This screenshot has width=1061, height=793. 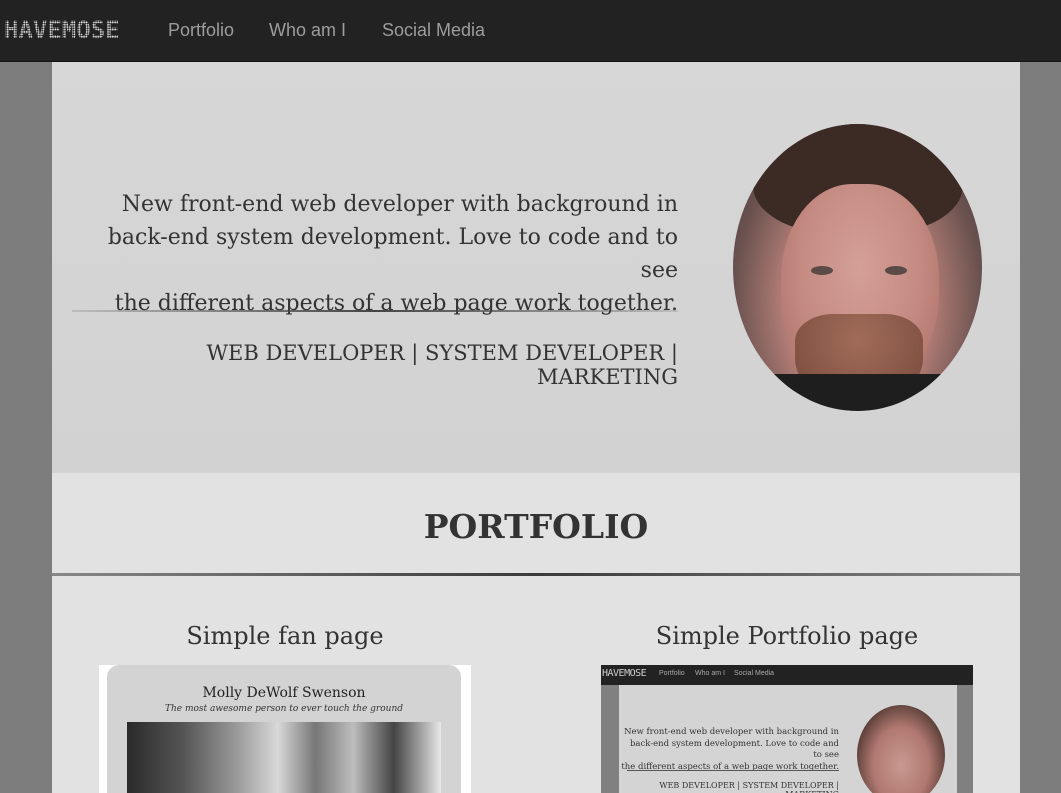 What do you see at coordinates (375, 311) in the screenshot?
I see `hero-divider` at bounding box center [375, 311].